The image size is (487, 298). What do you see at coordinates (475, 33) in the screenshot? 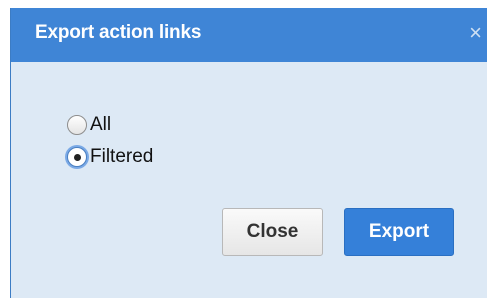
I see `close-icon: ×` at bounding box center [475, 33].